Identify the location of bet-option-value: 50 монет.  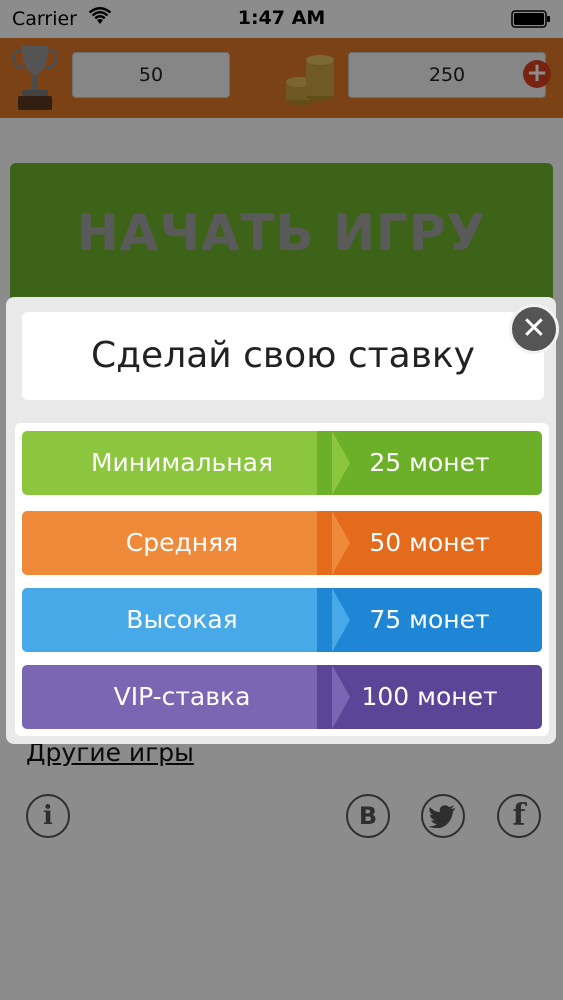
(429, 543).